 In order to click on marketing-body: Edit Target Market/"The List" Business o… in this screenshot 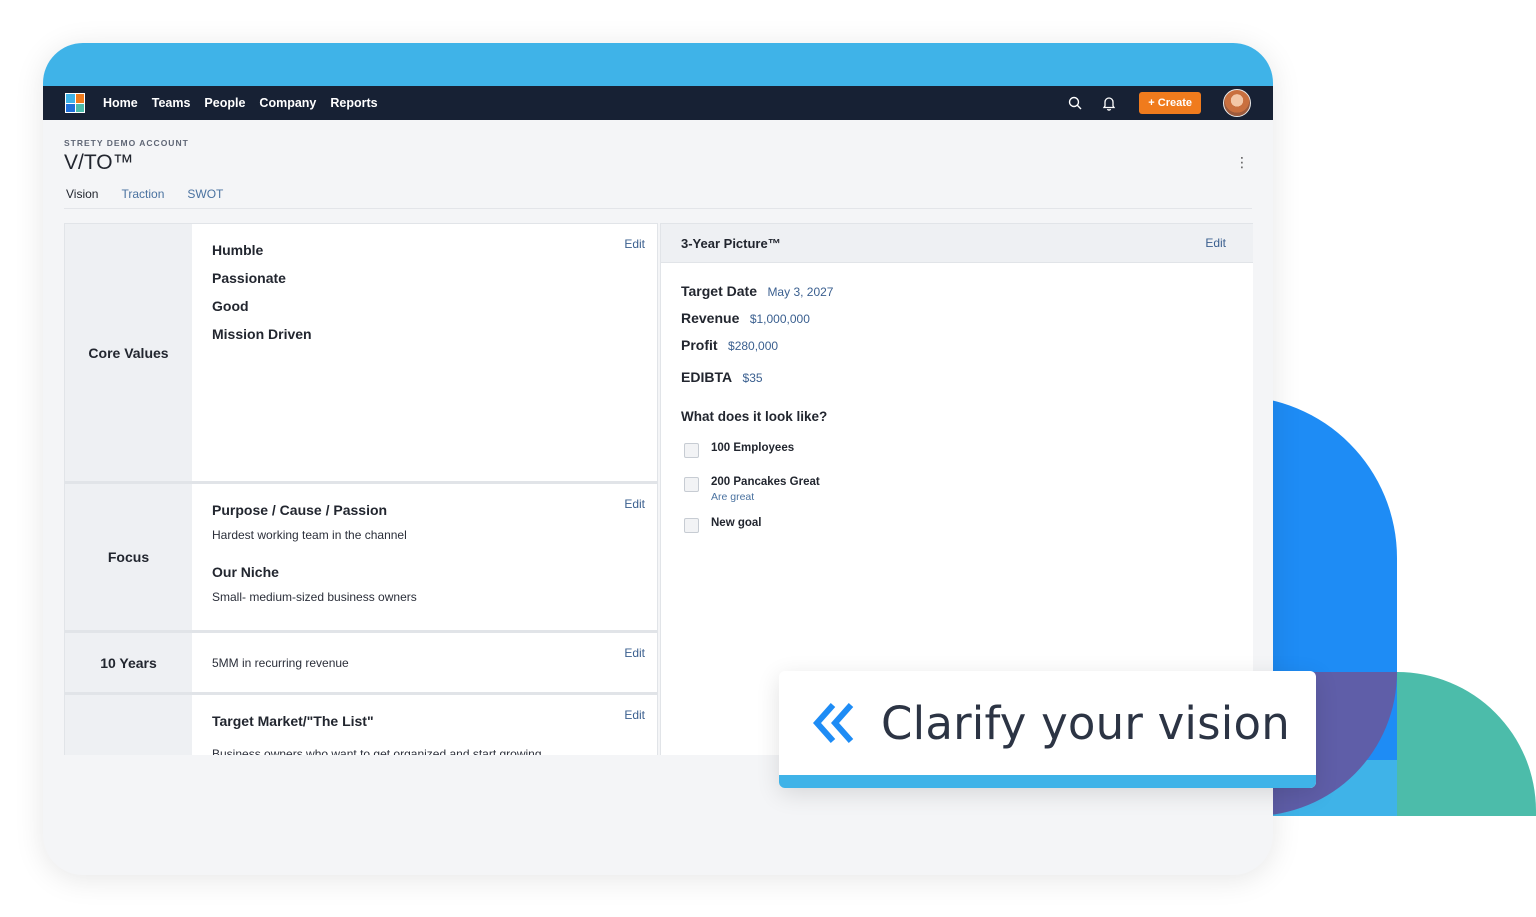, I will do `click(424, 725)`.